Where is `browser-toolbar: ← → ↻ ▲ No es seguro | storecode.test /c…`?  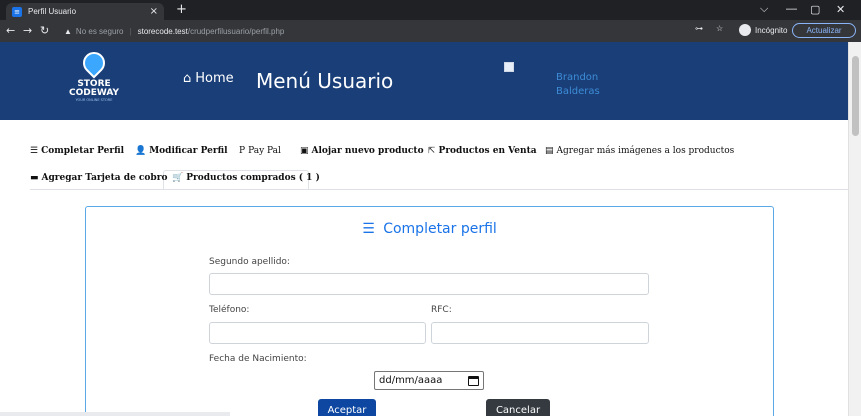 browser-toolbar: ← → ↻ ▲ No es seguro | storecode.test /c… is located at coordinates (430, 31).